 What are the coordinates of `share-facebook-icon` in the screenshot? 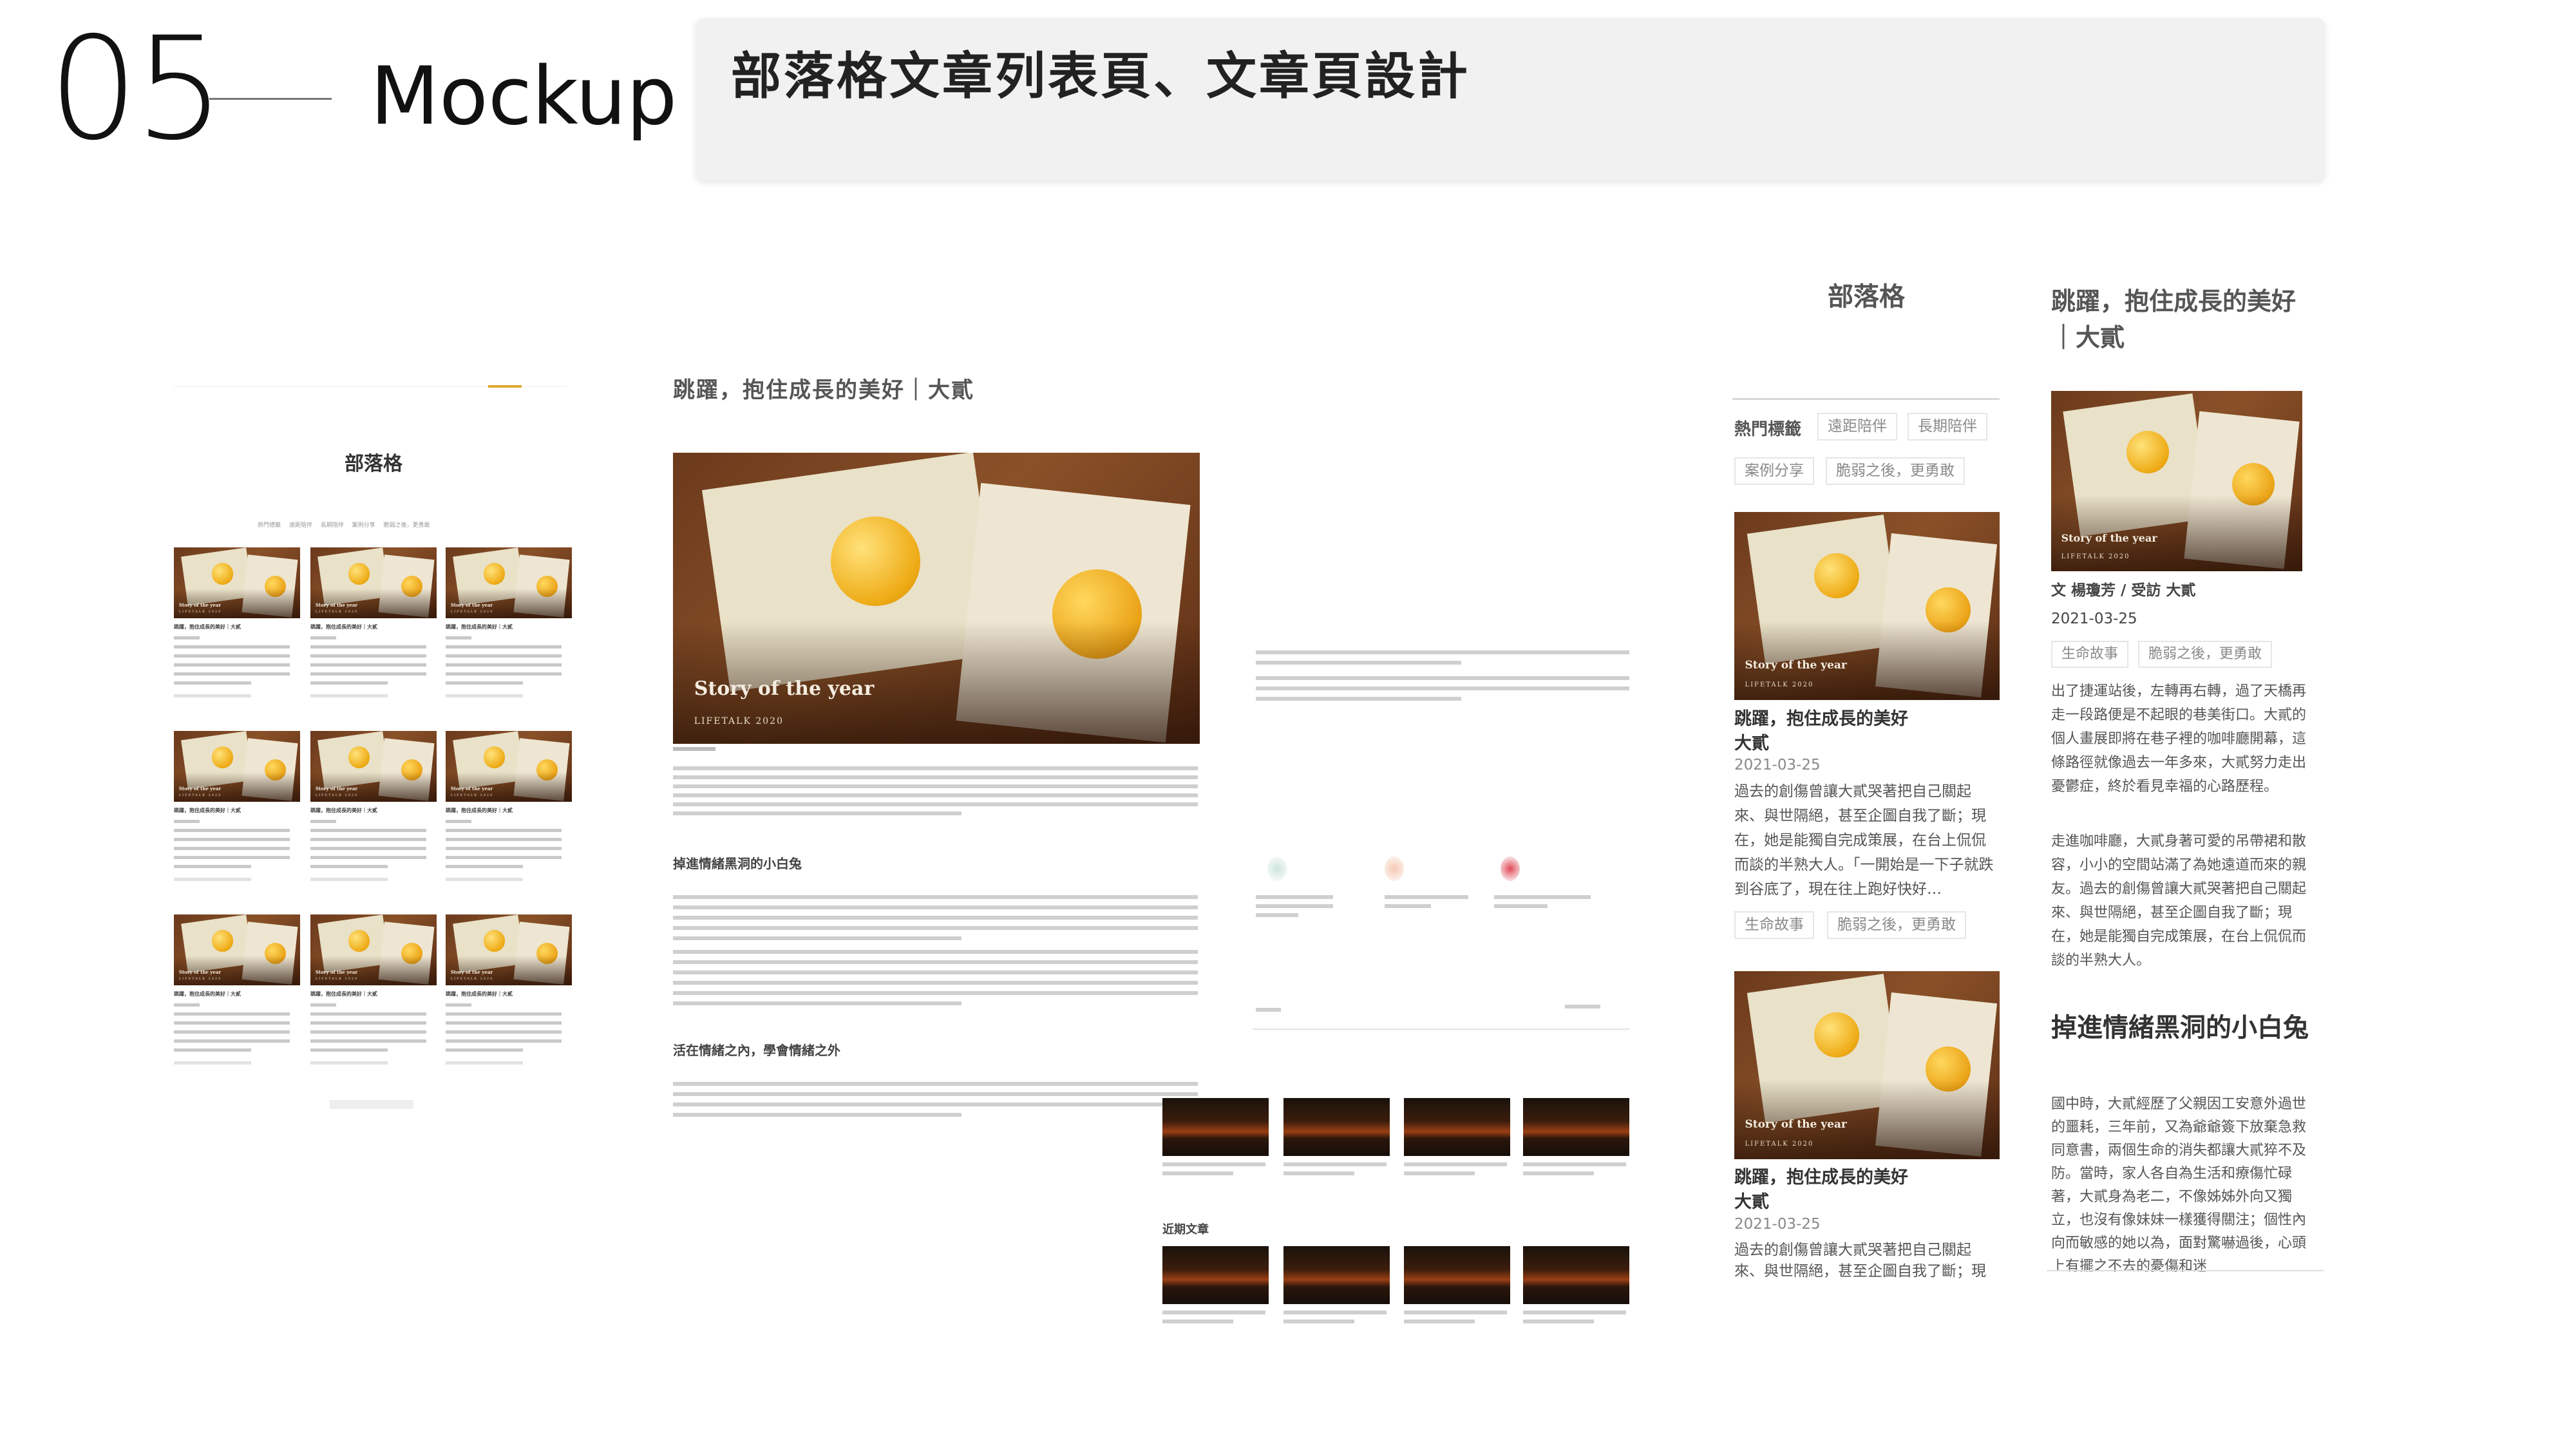 It's located at (1395, 869).